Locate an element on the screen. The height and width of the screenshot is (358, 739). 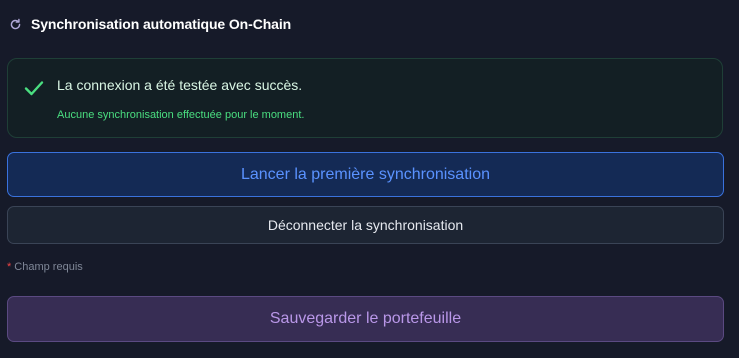
check-icon is located at coordinates (34, 88).